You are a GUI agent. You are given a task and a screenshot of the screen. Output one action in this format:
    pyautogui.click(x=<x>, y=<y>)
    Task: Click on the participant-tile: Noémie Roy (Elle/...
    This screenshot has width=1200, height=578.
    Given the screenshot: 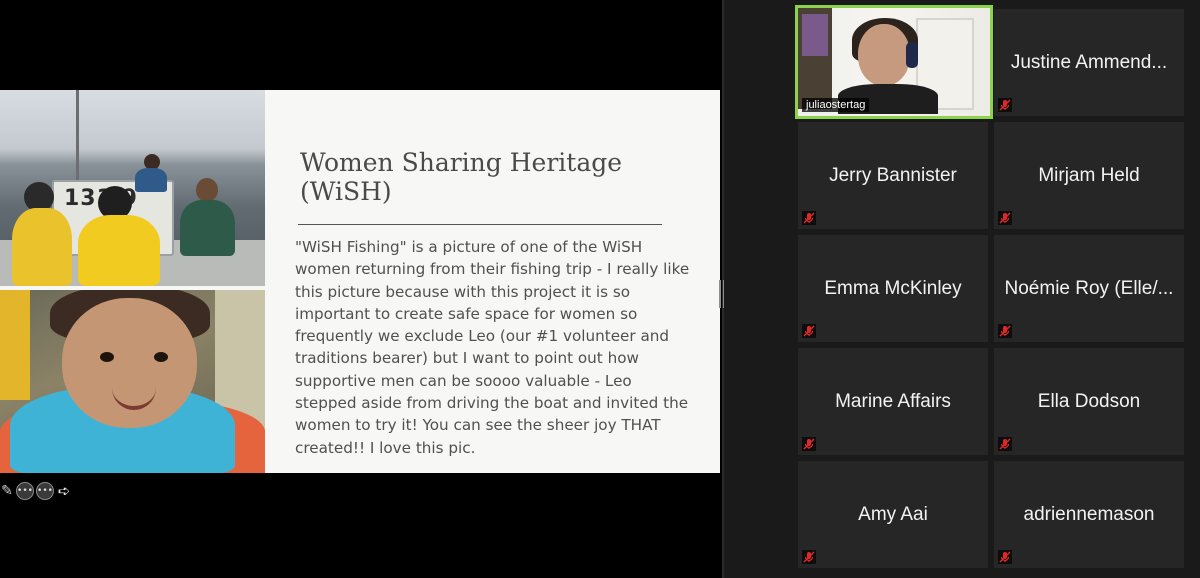 What is the action you would take?
    pyautogui.click(x=1089, y=288)
    